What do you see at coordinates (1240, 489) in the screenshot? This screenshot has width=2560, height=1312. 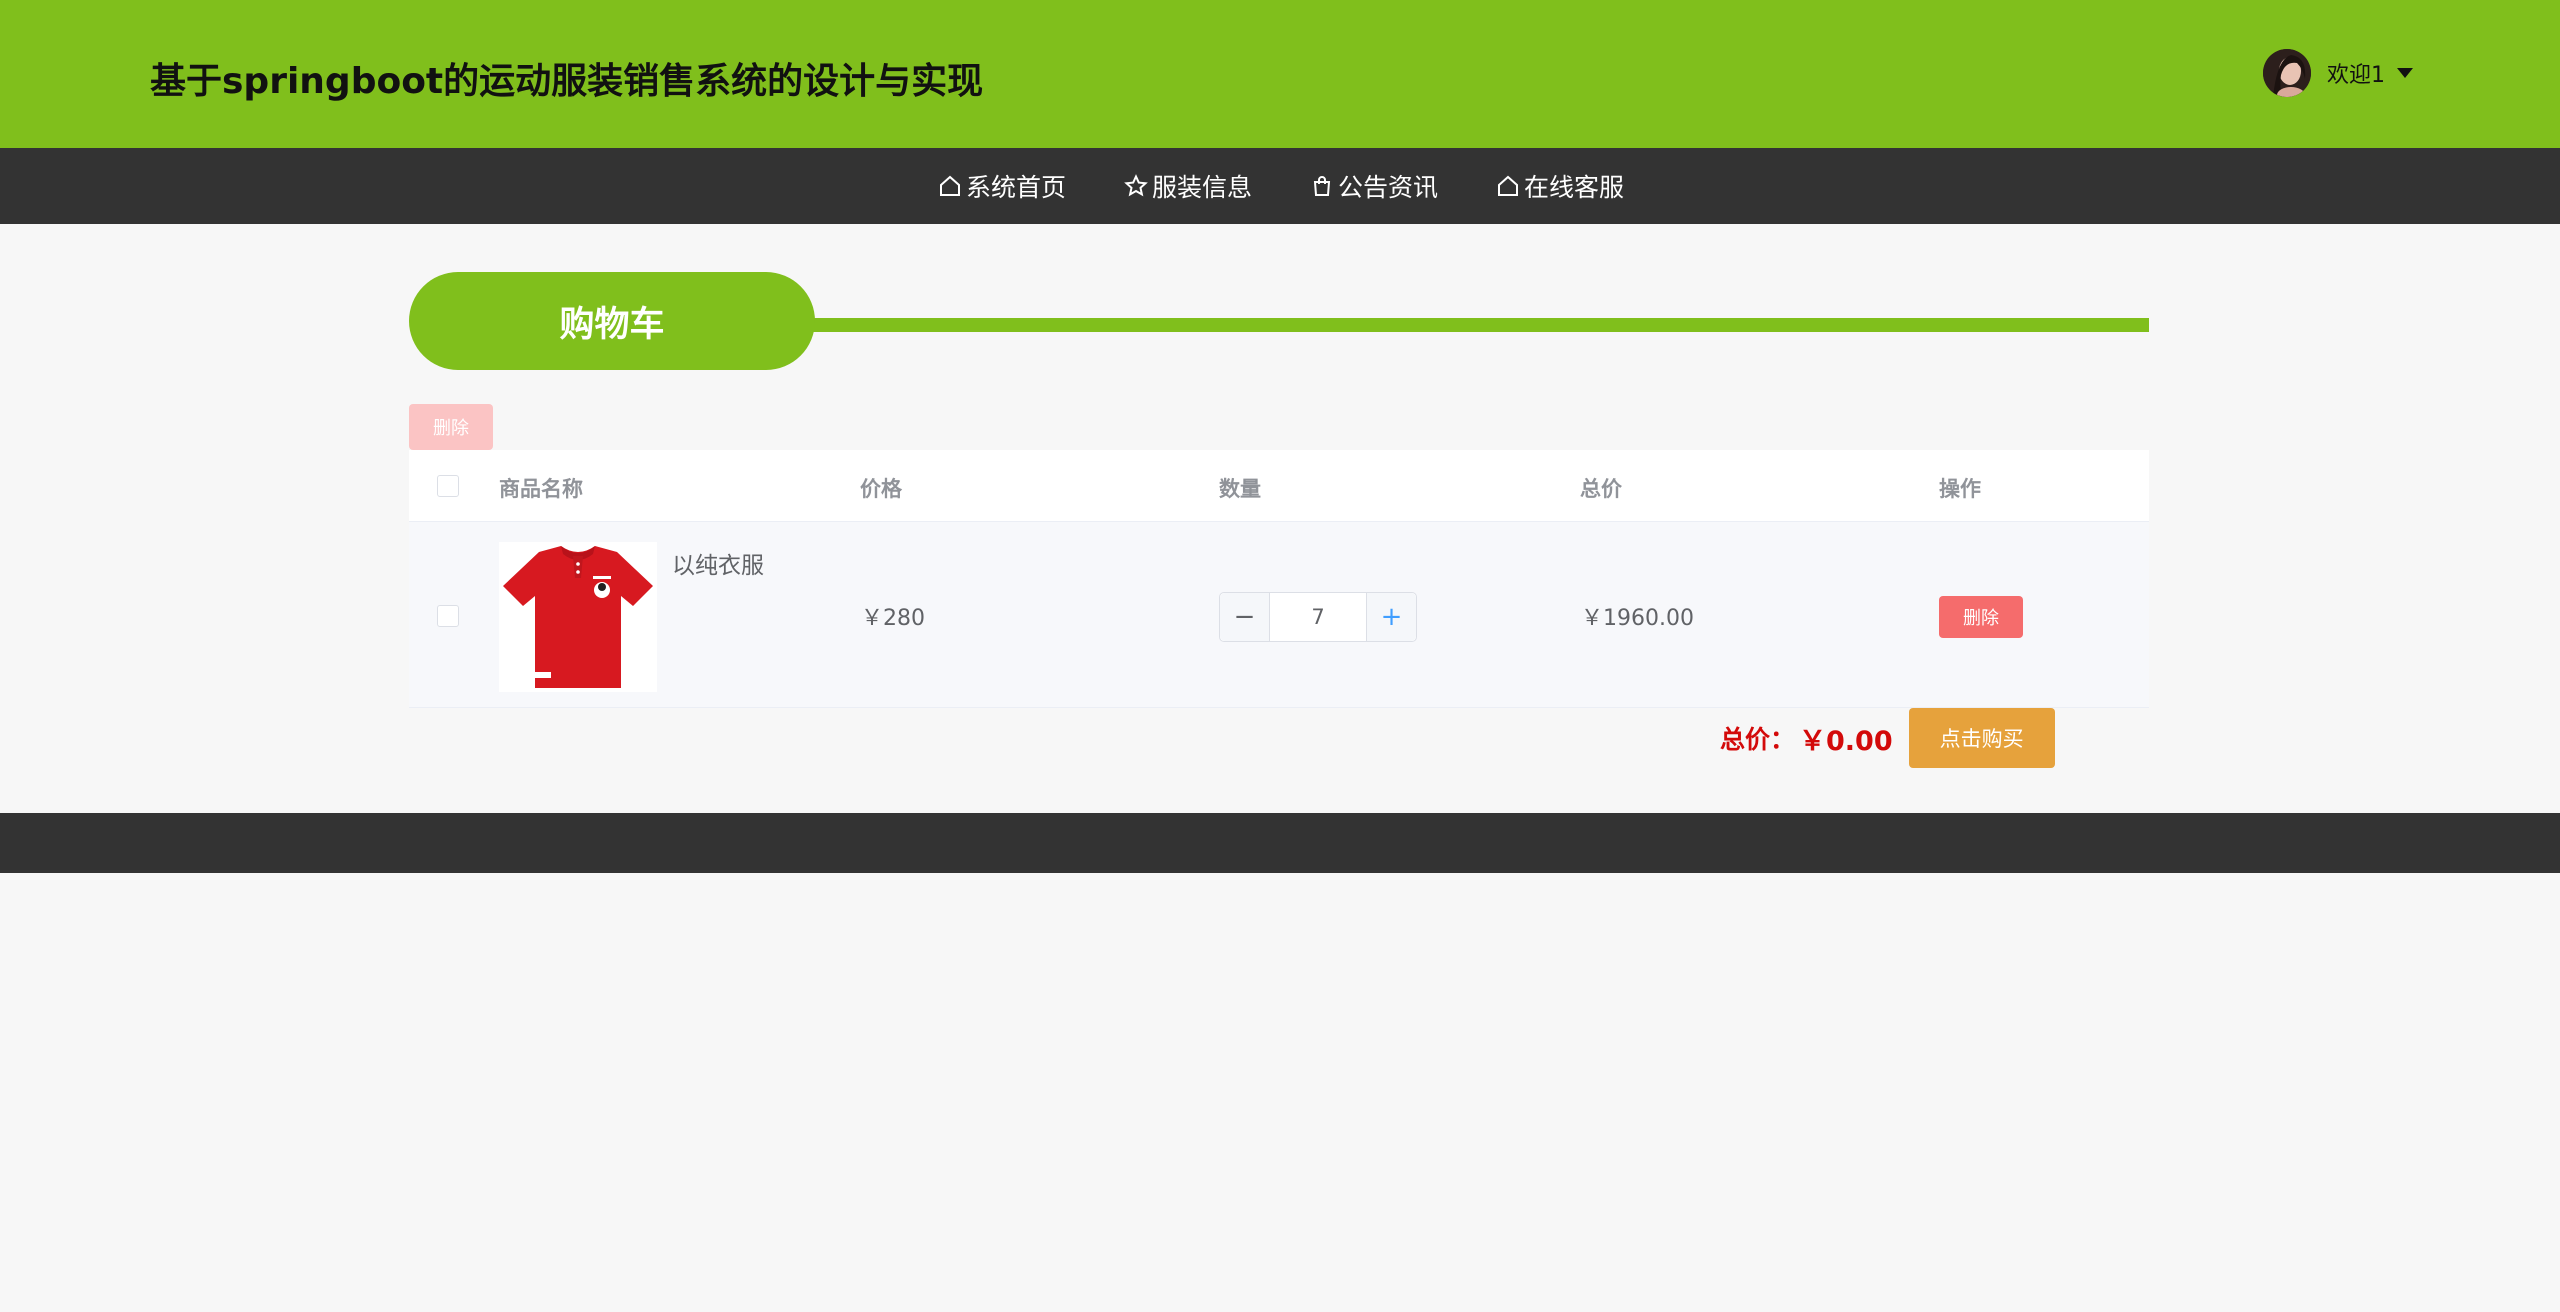 I see `column-header-quantity: 数量` at bounding box center [1240, 489].